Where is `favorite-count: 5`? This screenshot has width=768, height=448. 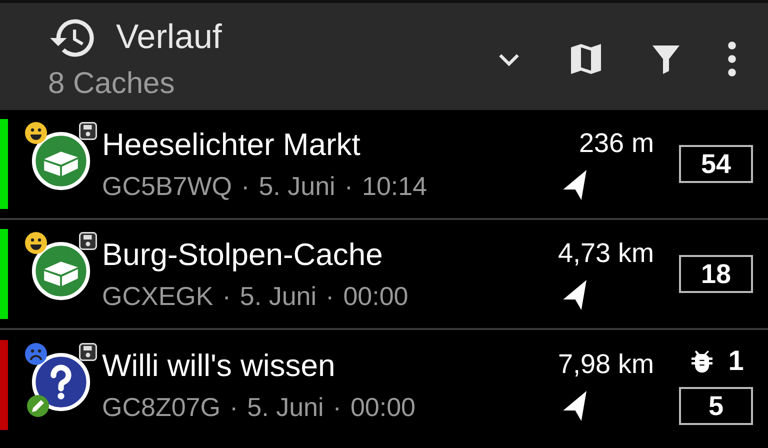
favorite-count: 5 is located at coordinates (716, 406).